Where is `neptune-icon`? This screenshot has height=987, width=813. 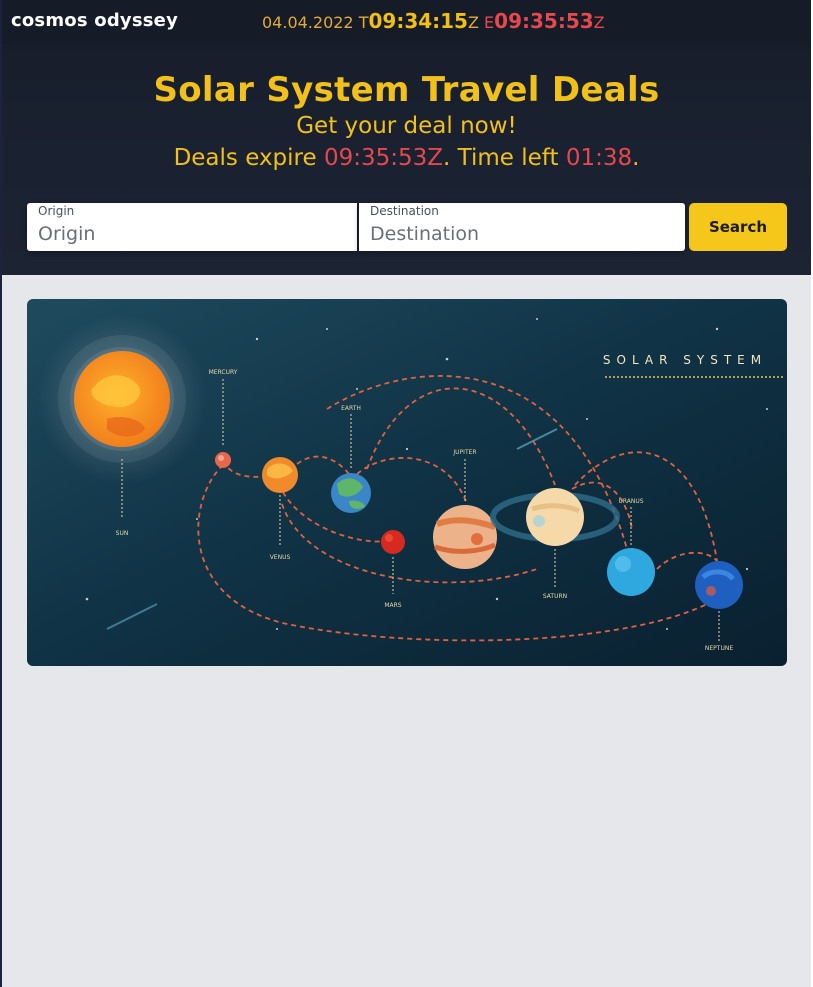
neptune-icon is located at coordinates (719, 585).